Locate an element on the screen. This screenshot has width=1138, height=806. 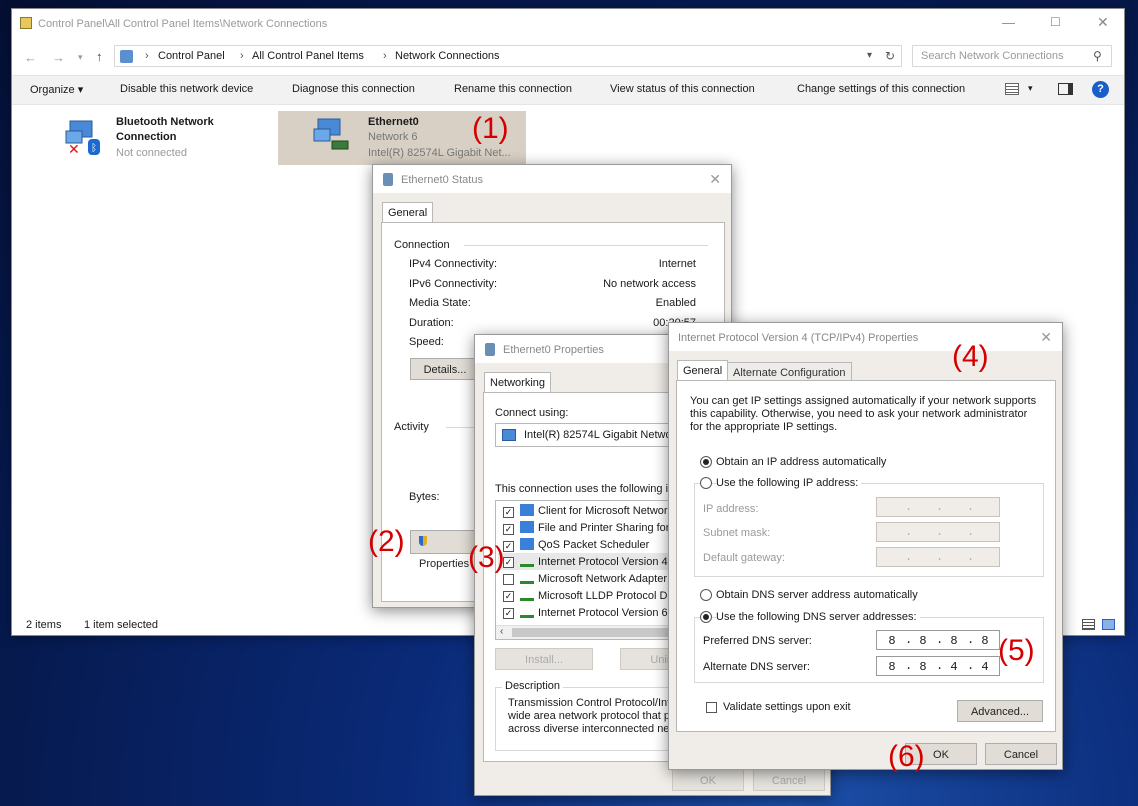
step-4-annotation: (4) is located at coordinates (970, 356).